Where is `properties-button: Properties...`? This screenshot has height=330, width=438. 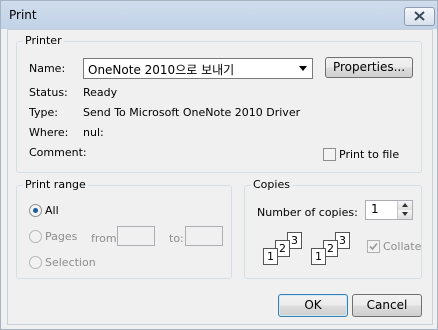 properties-button: Properties... is located at coordinates (369, 67).